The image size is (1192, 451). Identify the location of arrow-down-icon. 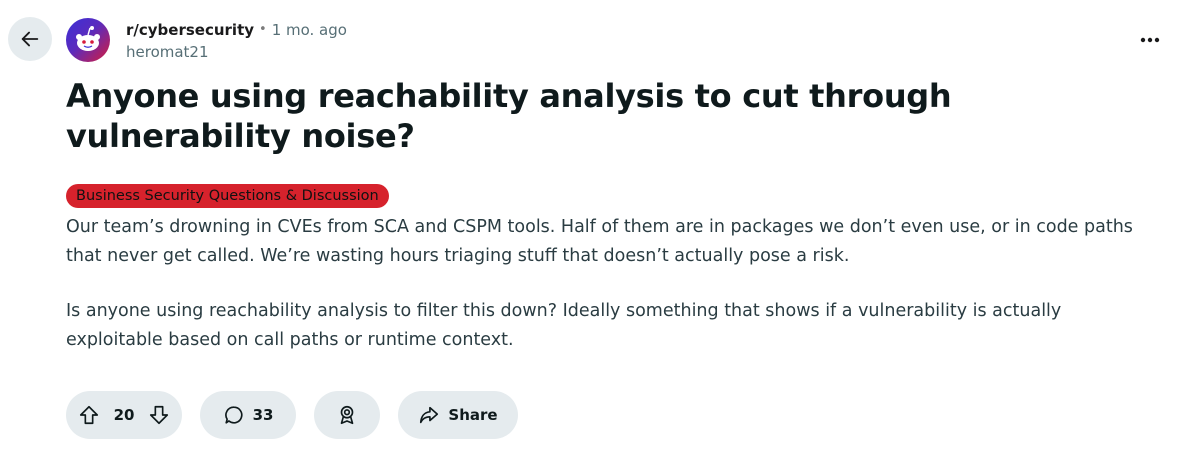
(159, 415).